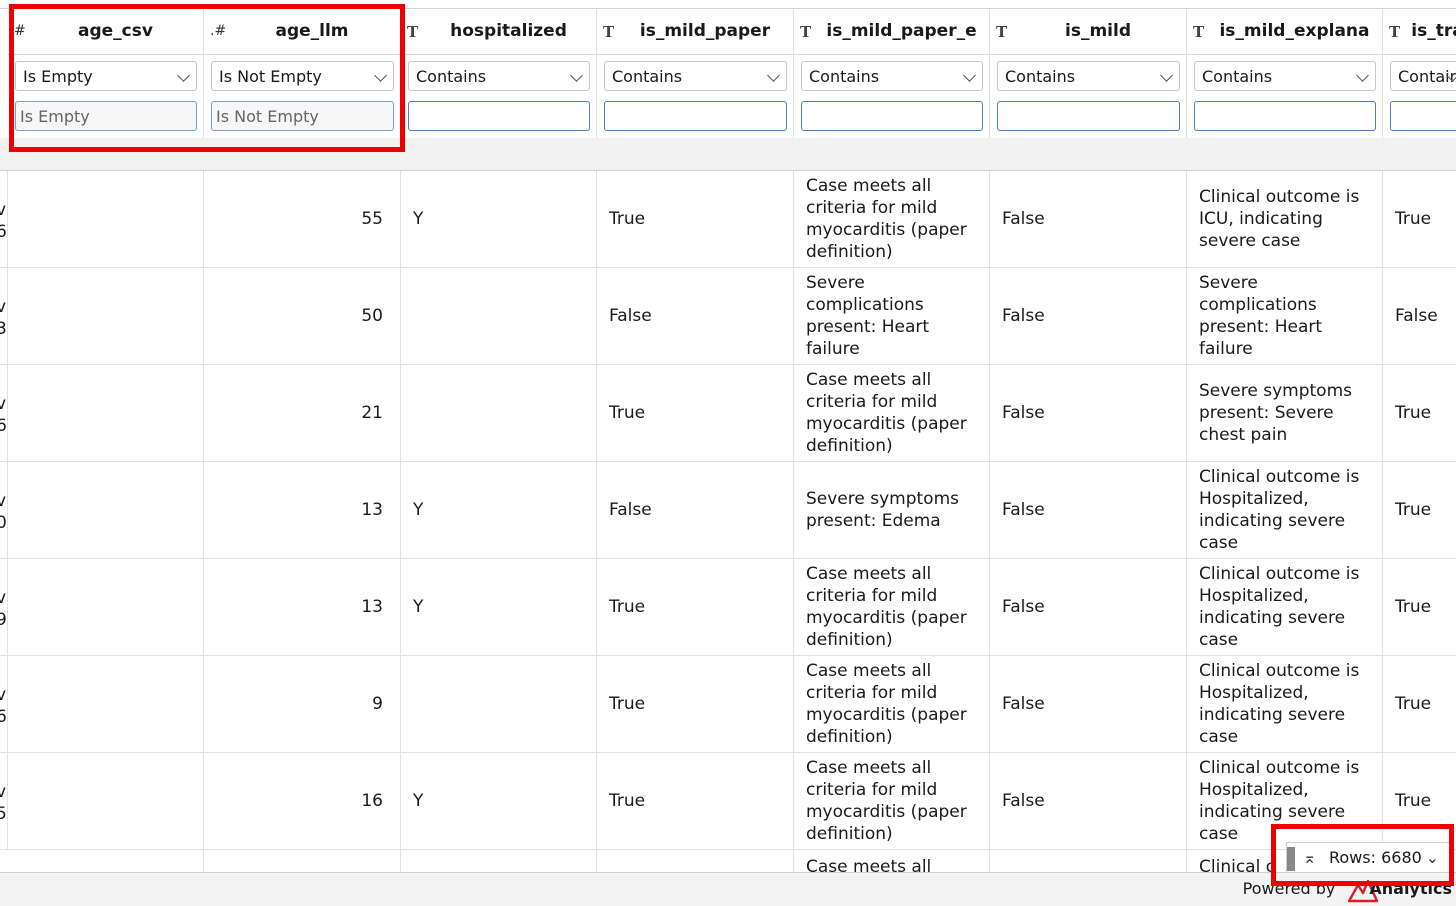 The width and height of the screenshot is (1456, 906). What do you see at coordinates (1410, 888) in the screenshot?
I see `brand-name: Analytics` at bounding box center [1410, 888].